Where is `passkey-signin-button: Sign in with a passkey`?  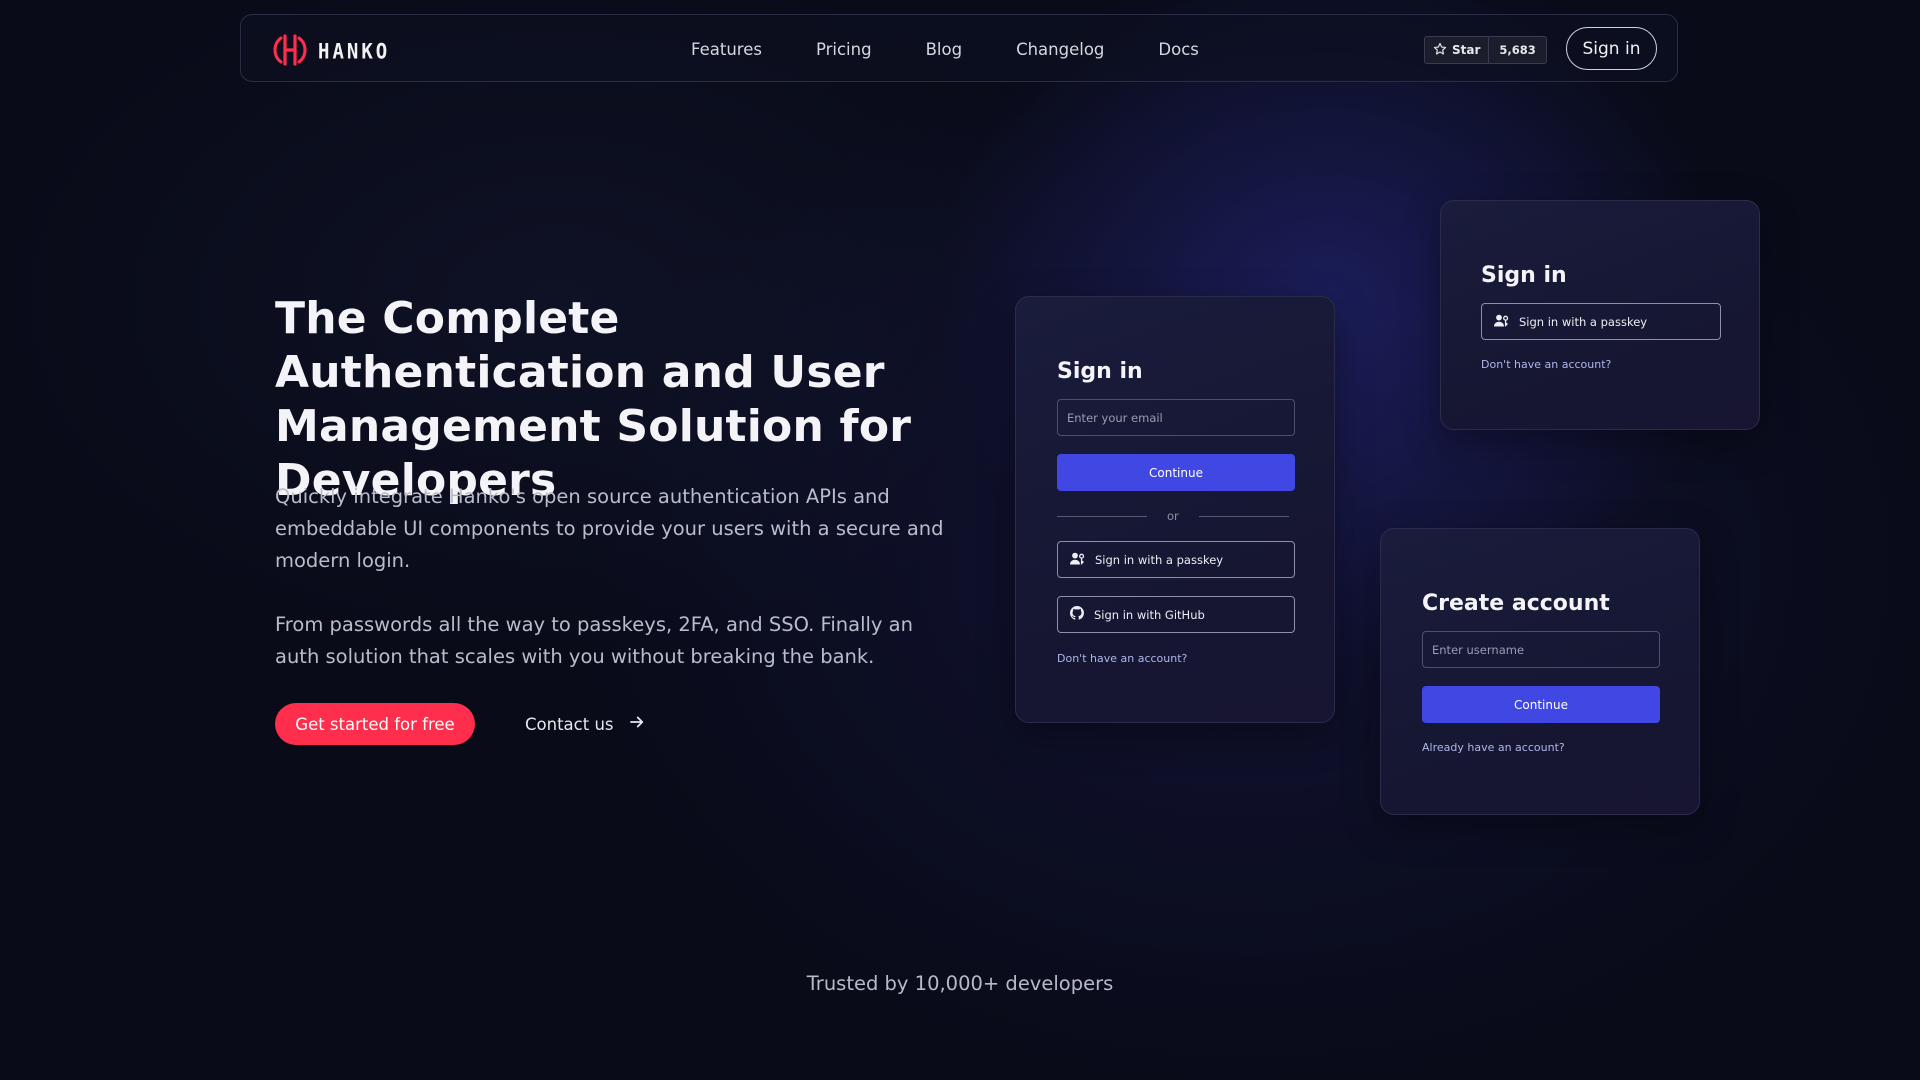
passkey-signin-button: Sign in with a passkey is located at coordinates (1176, 559).